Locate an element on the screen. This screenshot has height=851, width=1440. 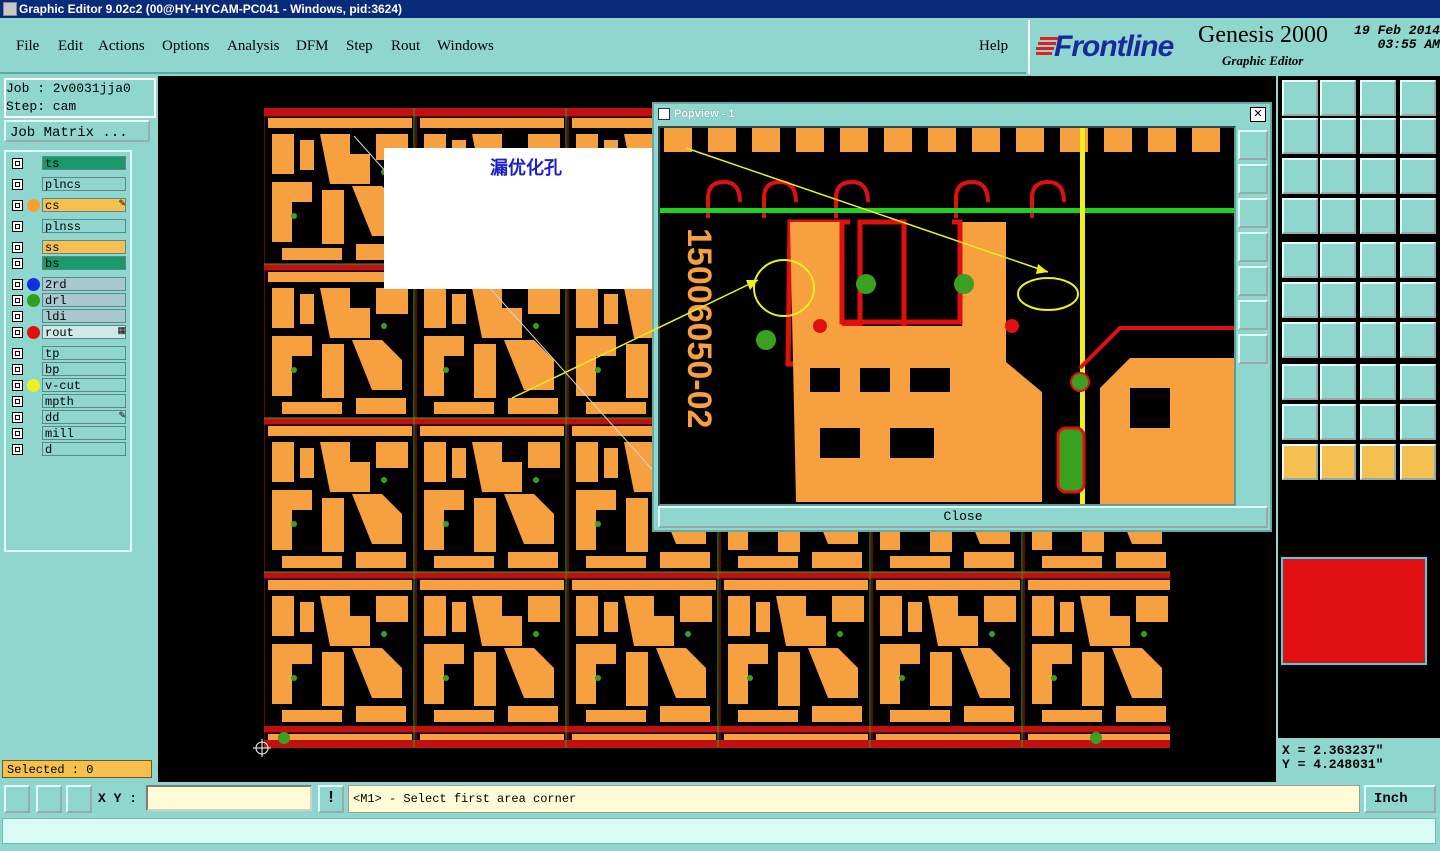
grid-snap-icon is located at coordinates (79, 799).